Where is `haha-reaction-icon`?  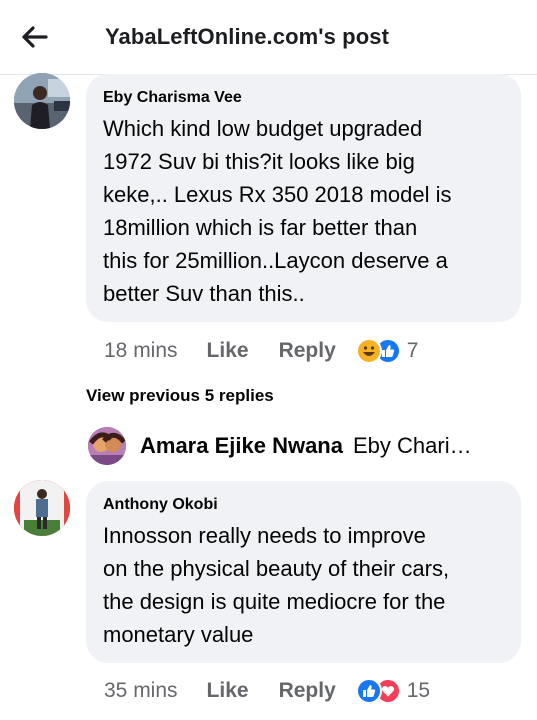
haha-reaction-icon is located at coordinates (368, 351).